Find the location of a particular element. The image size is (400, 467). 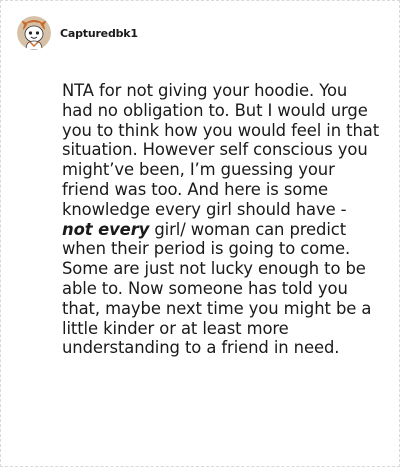

snoo-avatar-icon is located at coordinates (34, 33).